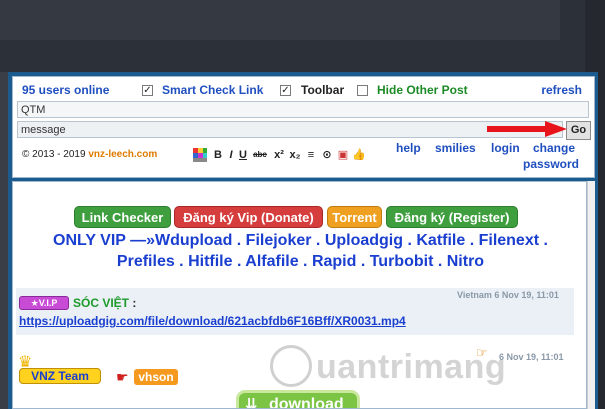 Image resolution: width=605 pixels, height=409 pixels. Describe the element at coordinates (54, 154) in the screenshot. I see `copyright-text: © 2013 - 2019` at that location.